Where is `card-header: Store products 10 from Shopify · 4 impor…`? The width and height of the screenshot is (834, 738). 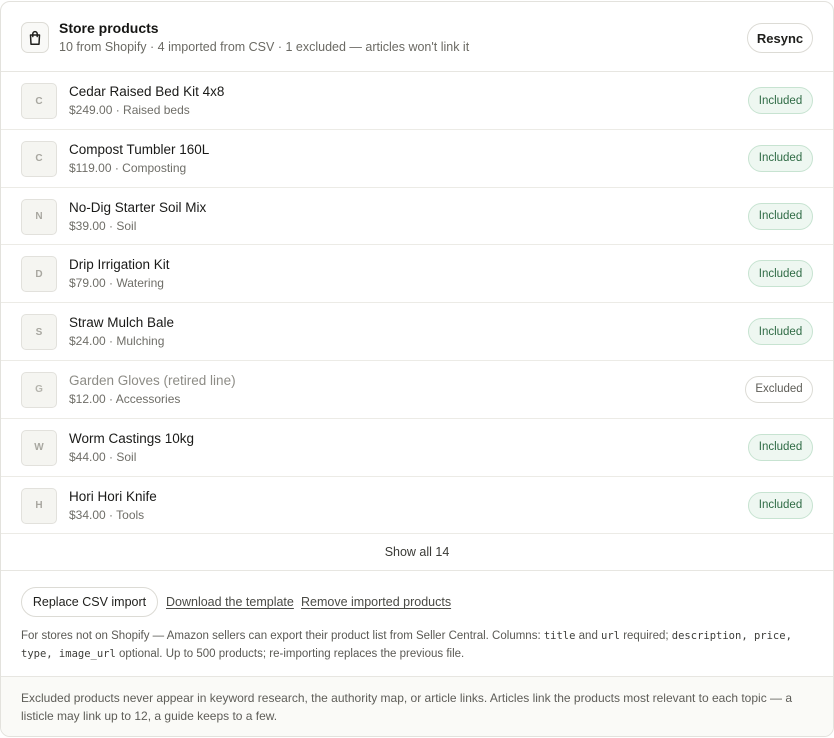
card-header: Store products 10 from Shopify · 4 impor… is located at coordinates (417, 37).